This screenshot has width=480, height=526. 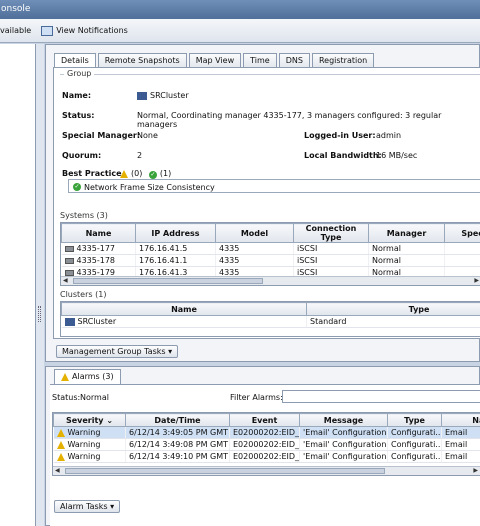 I want to click on alarms-tabs: Alarms (3), so click(x=88, y=376).